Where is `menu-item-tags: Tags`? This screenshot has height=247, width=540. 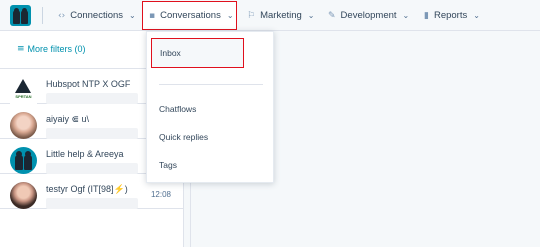 menu-item-tags: Tags is located at coordinates (210, 165).